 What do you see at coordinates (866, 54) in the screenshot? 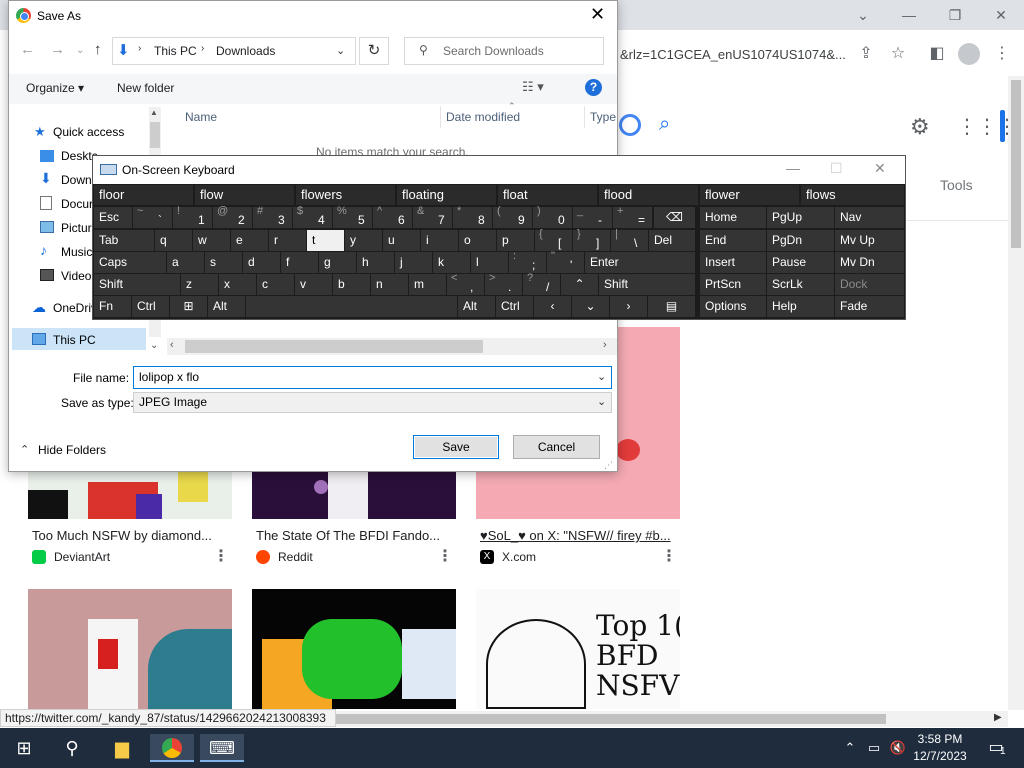
I see `share-icon: ⇪` at bounding box center [866, 54].